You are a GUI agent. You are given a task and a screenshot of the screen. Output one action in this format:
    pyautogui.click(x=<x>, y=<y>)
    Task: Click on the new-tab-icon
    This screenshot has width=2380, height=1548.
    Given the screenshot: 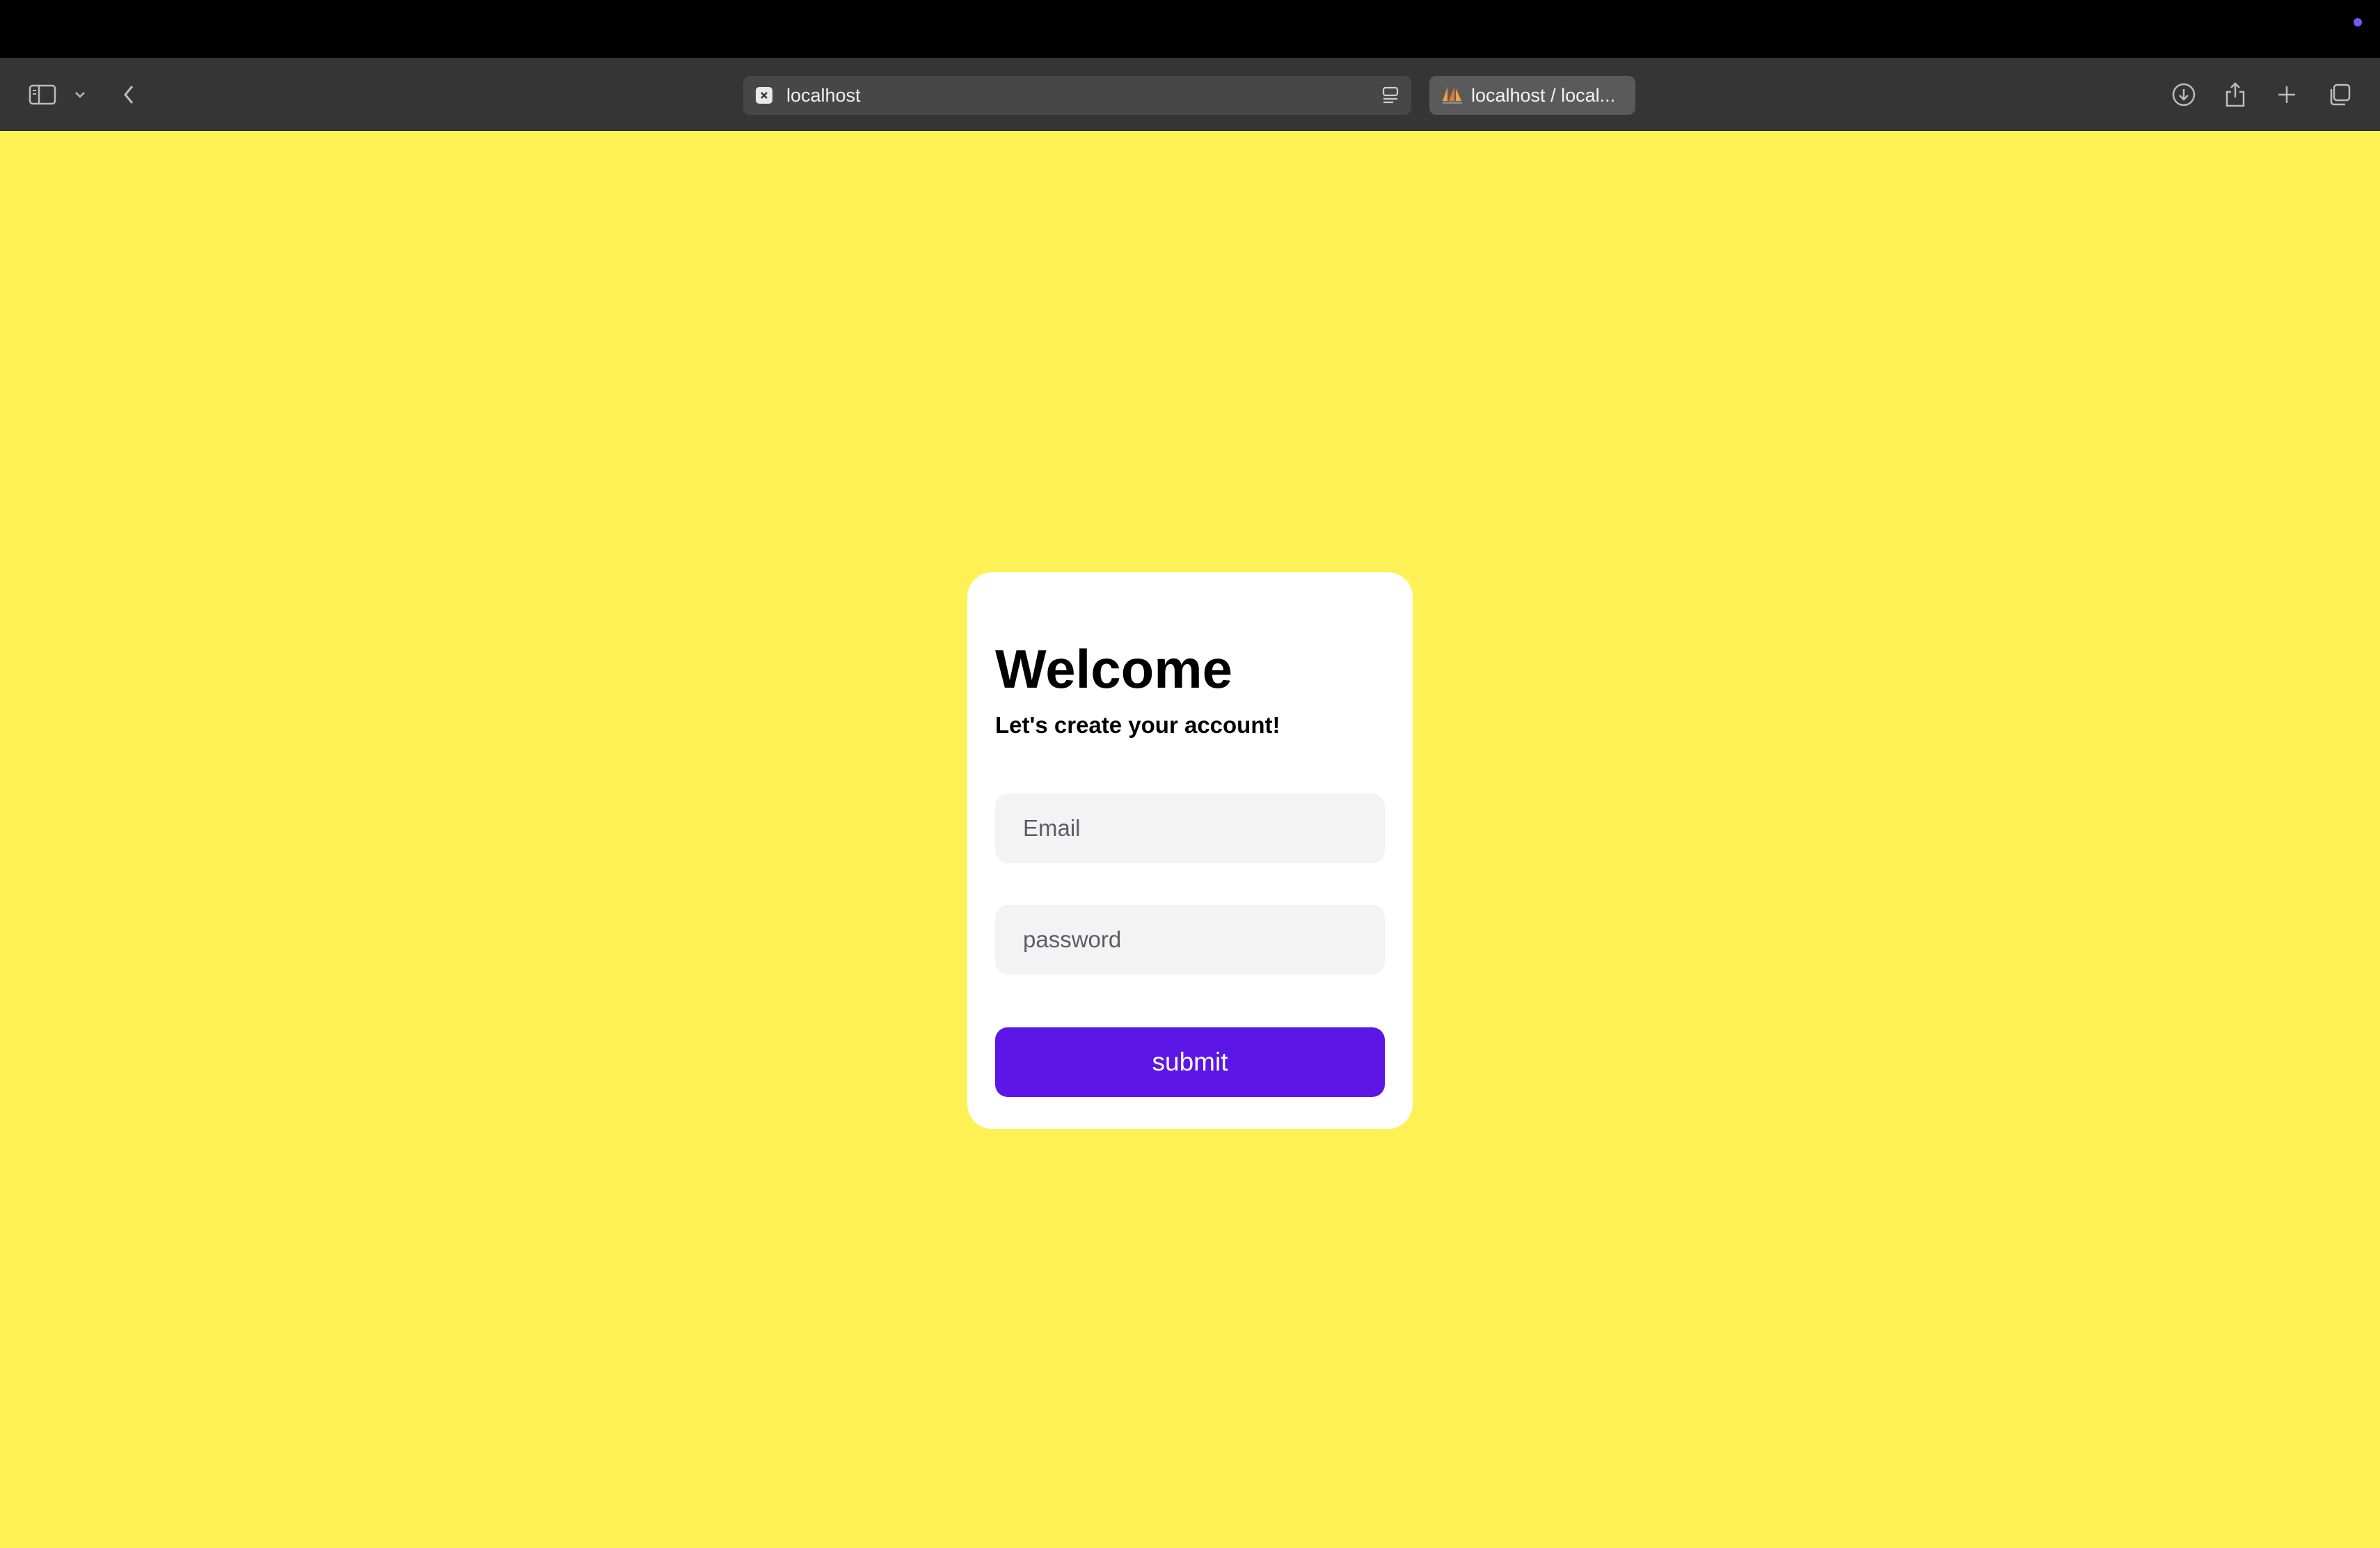 What is the action you would take?
    pyautogui.click(x=2287, y=94)
    